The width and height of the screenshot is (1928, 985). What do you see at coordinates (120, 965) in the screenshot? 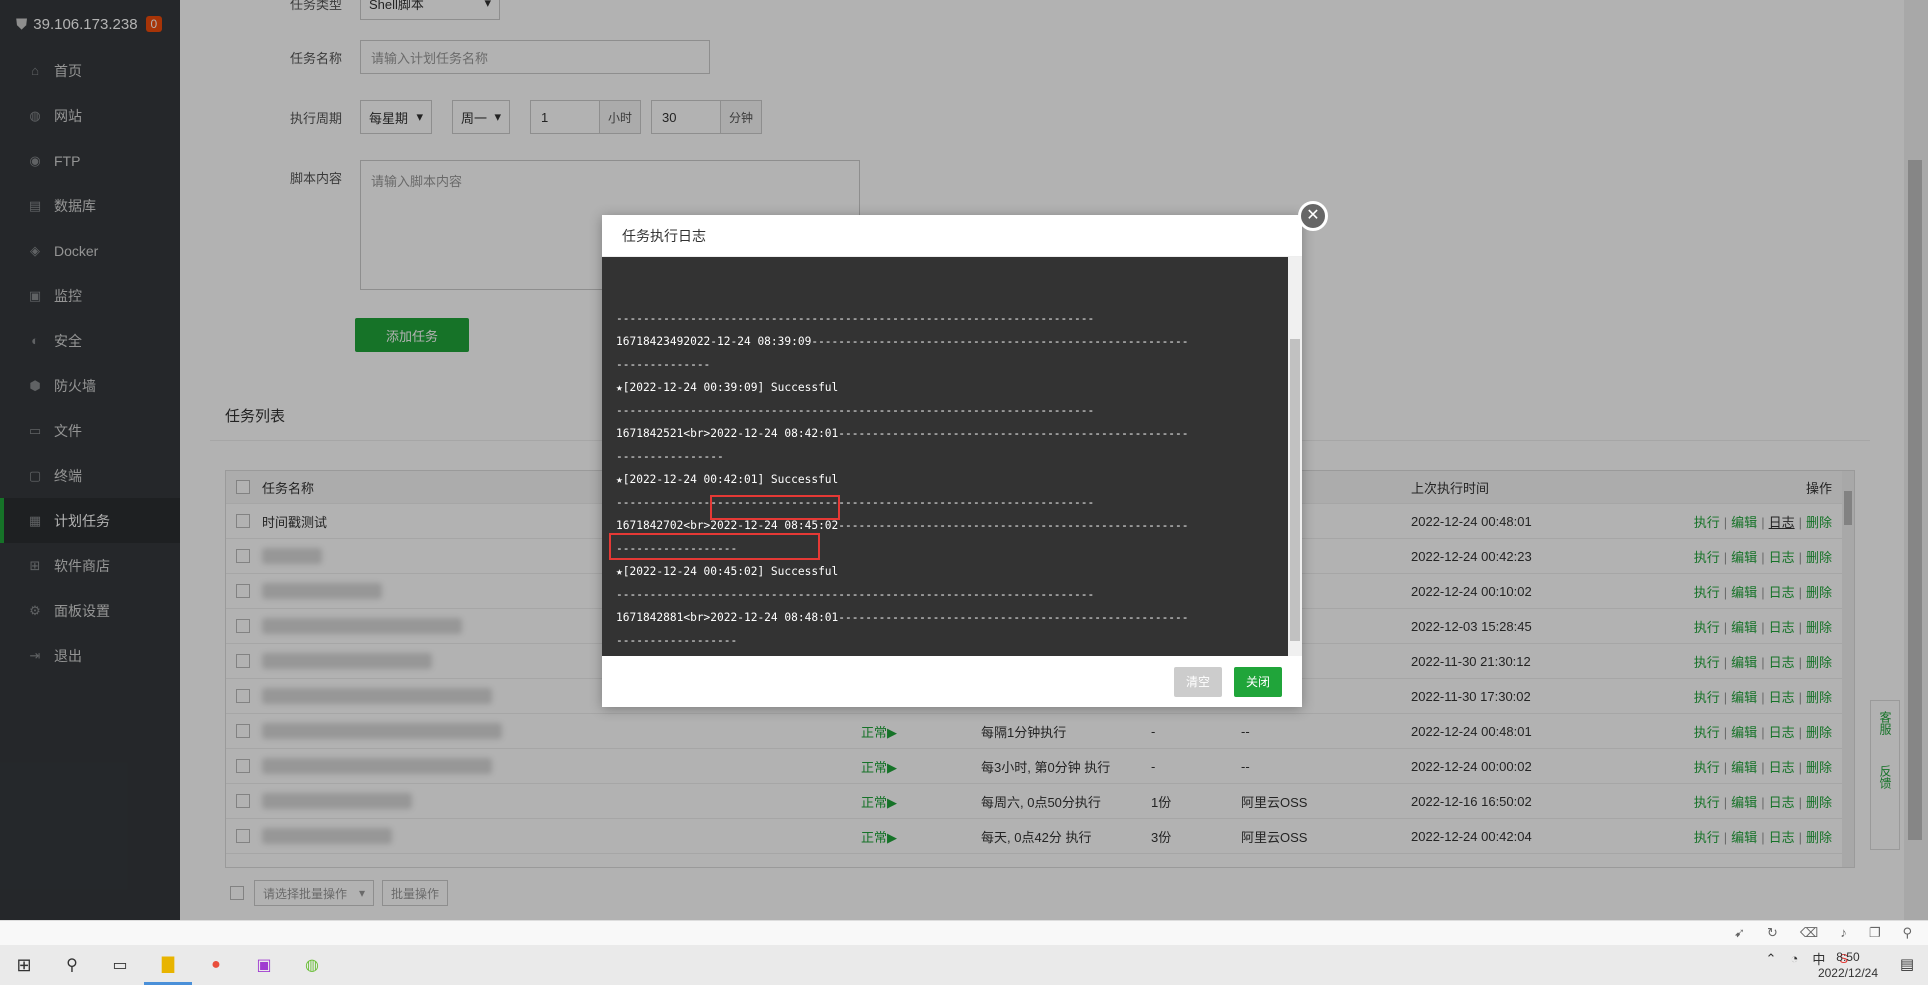
I see `task-view-icon: ▭` at bounding box center [120, 965].